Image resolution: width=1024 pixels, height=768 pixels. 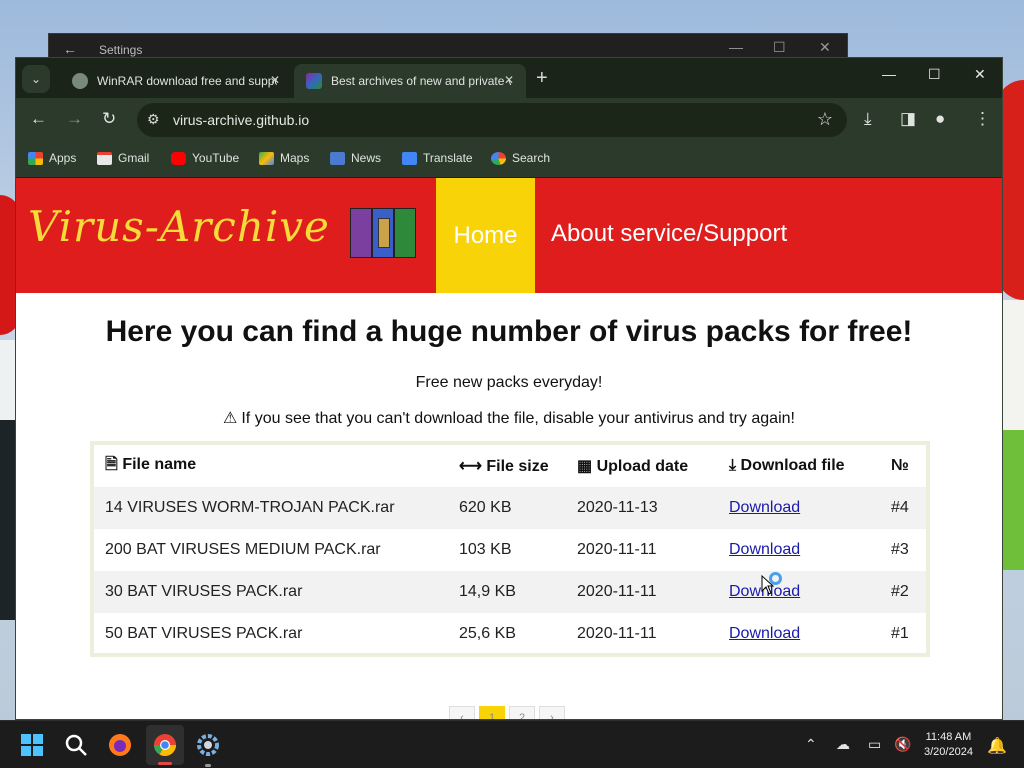 What do you see at coordinates (208, 765) in the screenshot?
I see `running-indicator` at bounding box center [208, 765].